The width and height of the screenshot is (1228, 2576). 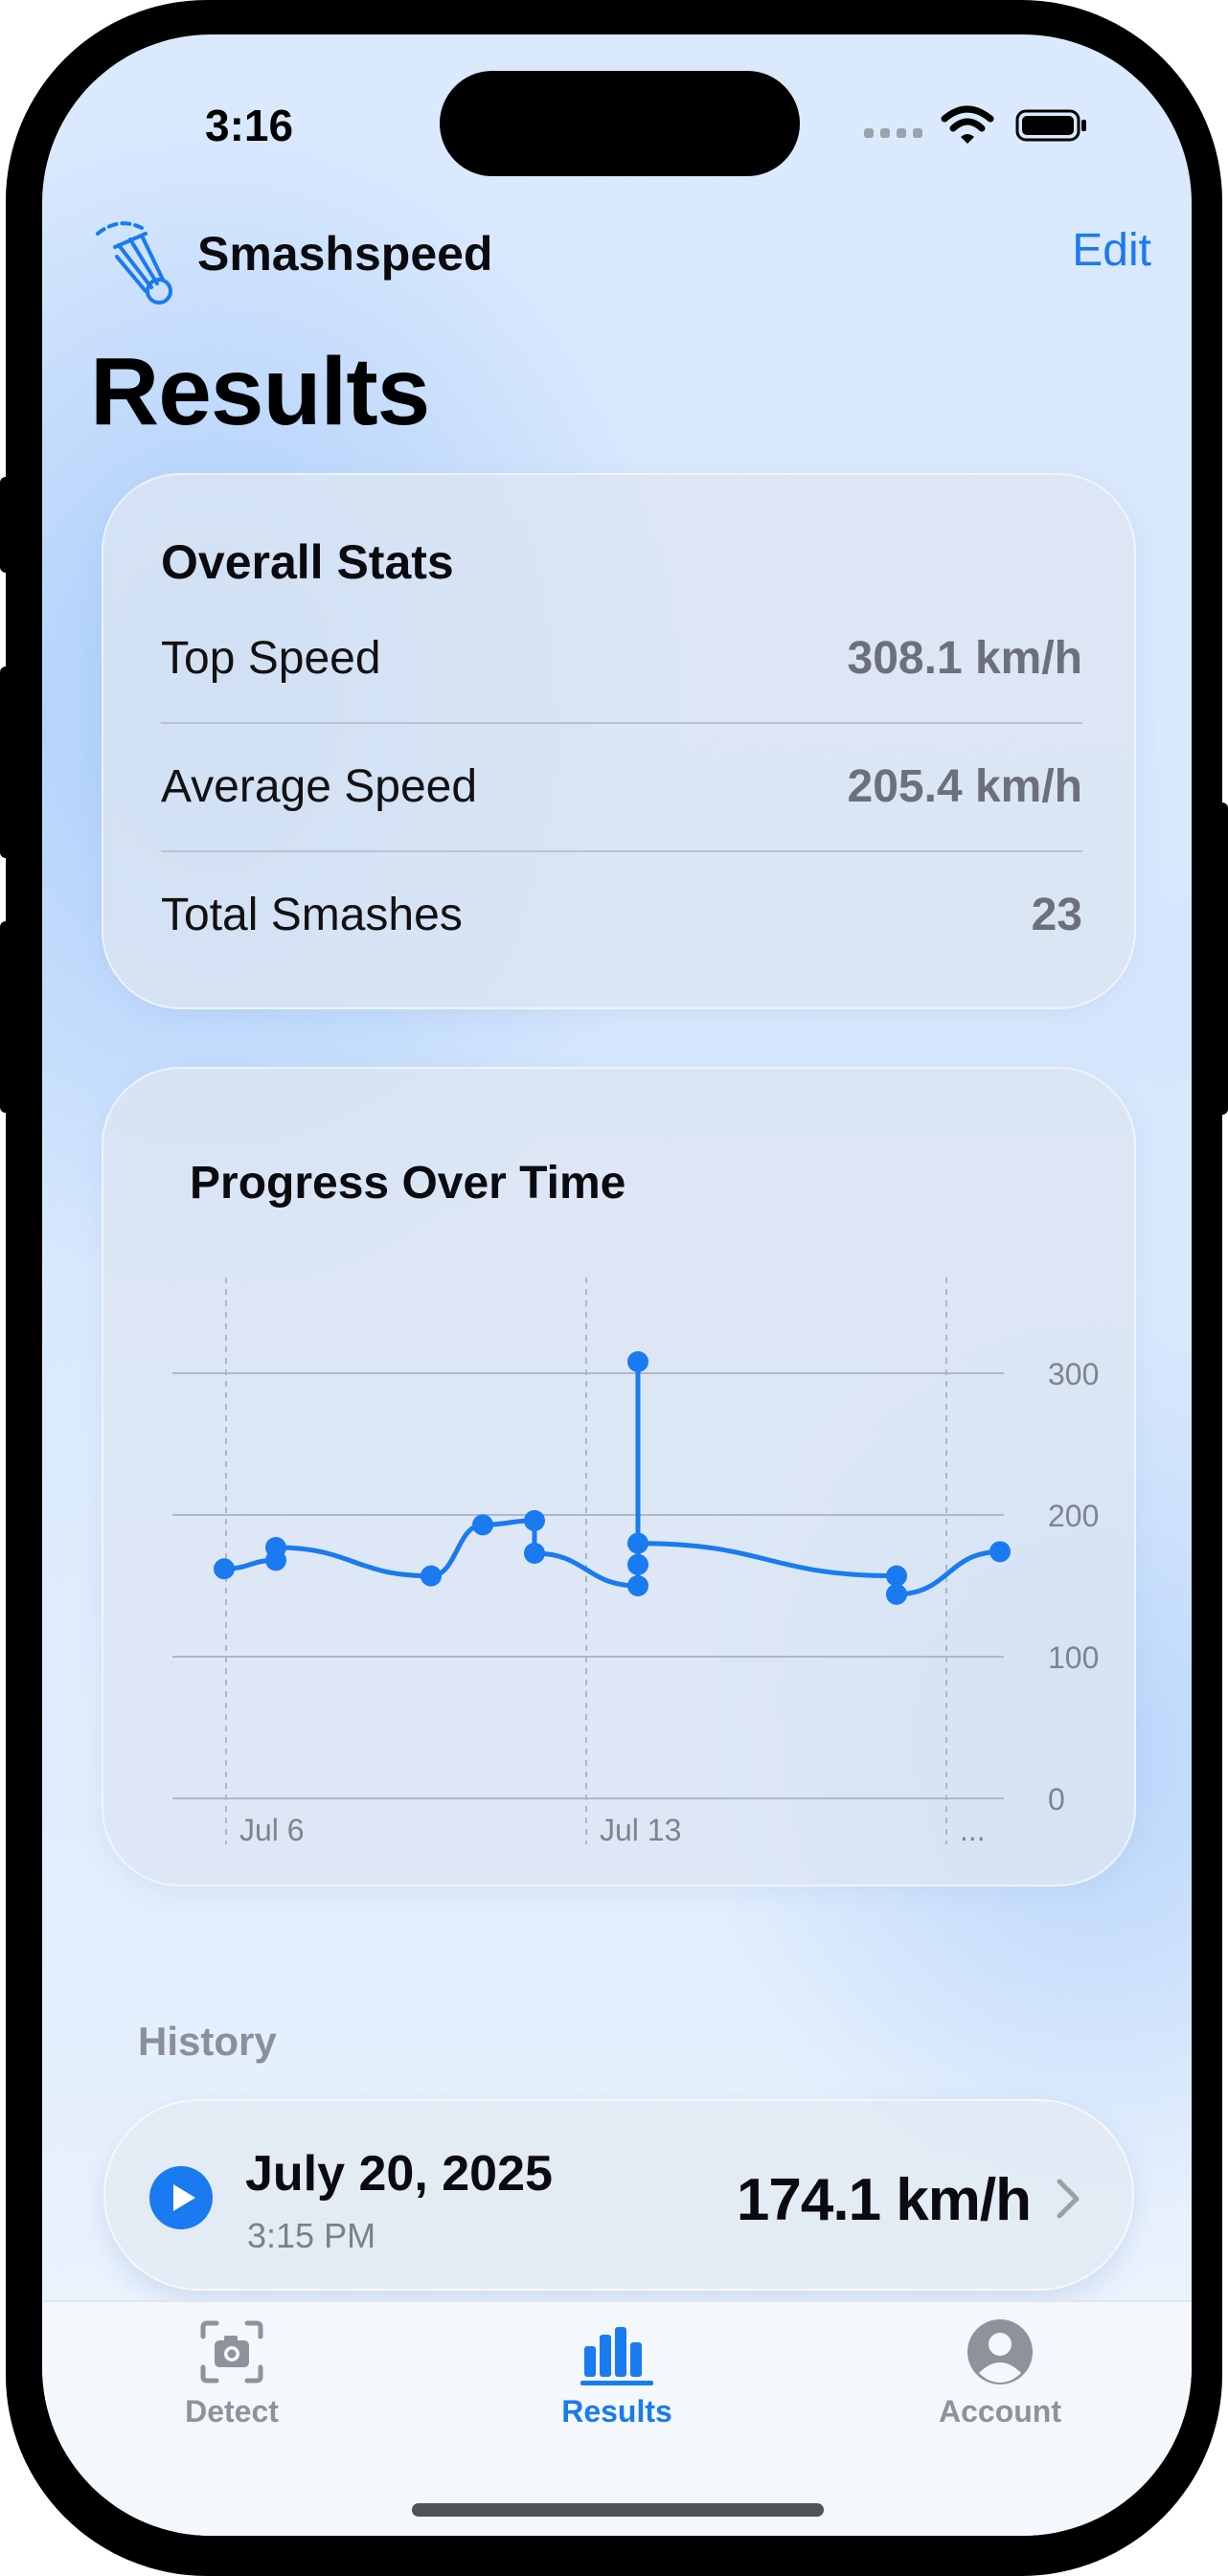 I want to click on tab-results: Results, so click(x=617, y=2379).